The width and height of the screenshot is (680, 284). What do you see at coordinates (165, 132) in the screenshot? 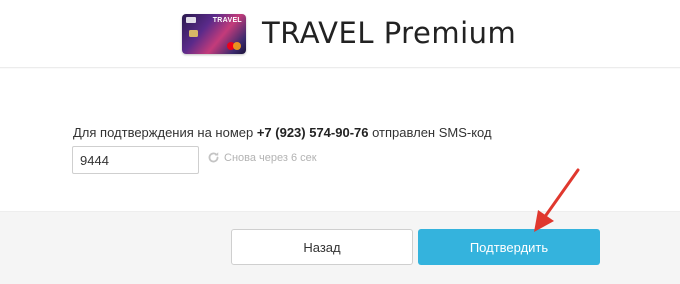
I see `sms-notice-prefix: Для подтверждения на номер` at bounding box center [165, 132].